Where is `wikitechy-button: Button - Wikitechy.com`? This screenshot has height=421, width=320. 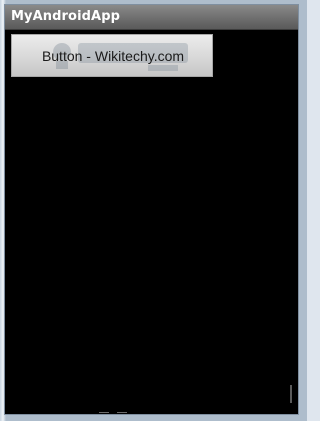 wikitechy-button: Button - Wikitechy.com is located at coordinates (112, 55).